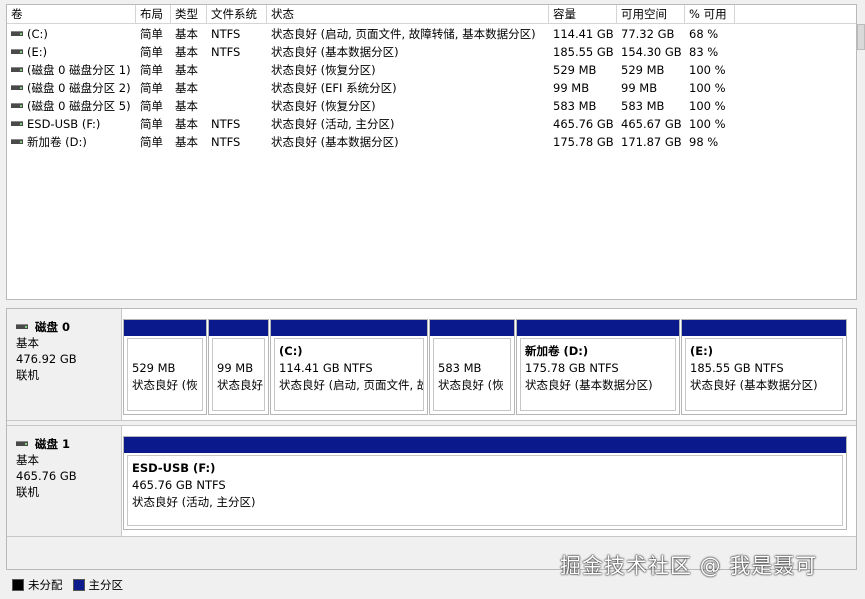 The height and width of the screenshot is (599, 865). Describe the element at coordinates (189, 14) in the screenshot. I see `column-header-type: 类型` at that location.